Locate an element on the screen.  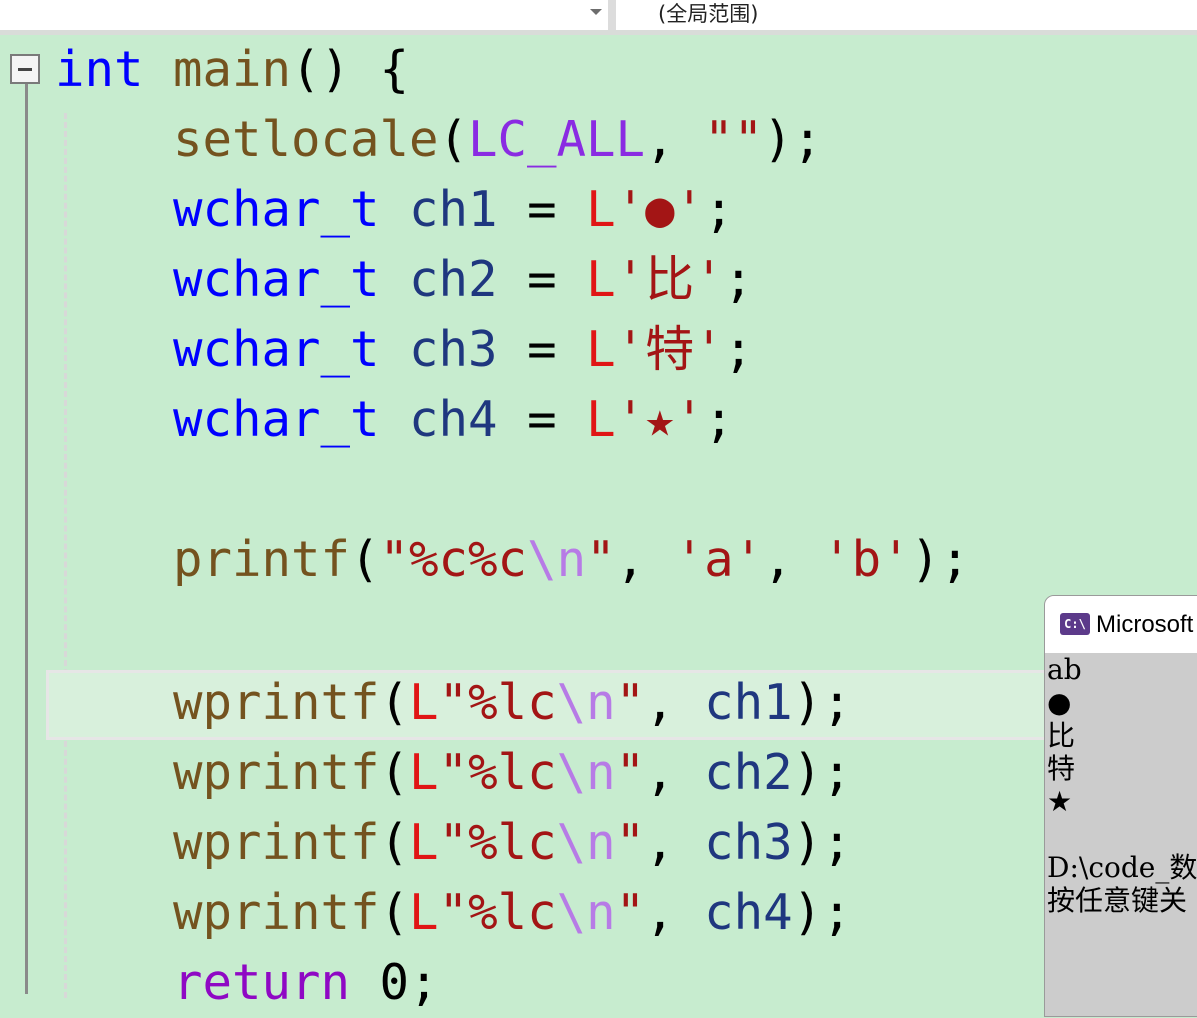
char-literal-token: 'b' is located at coordinates (866, 559).